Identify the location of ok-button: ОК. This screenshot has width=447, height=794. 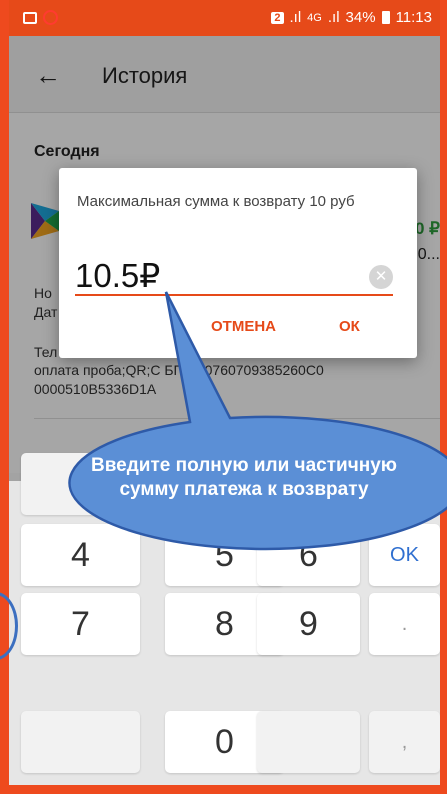
(349, 326).